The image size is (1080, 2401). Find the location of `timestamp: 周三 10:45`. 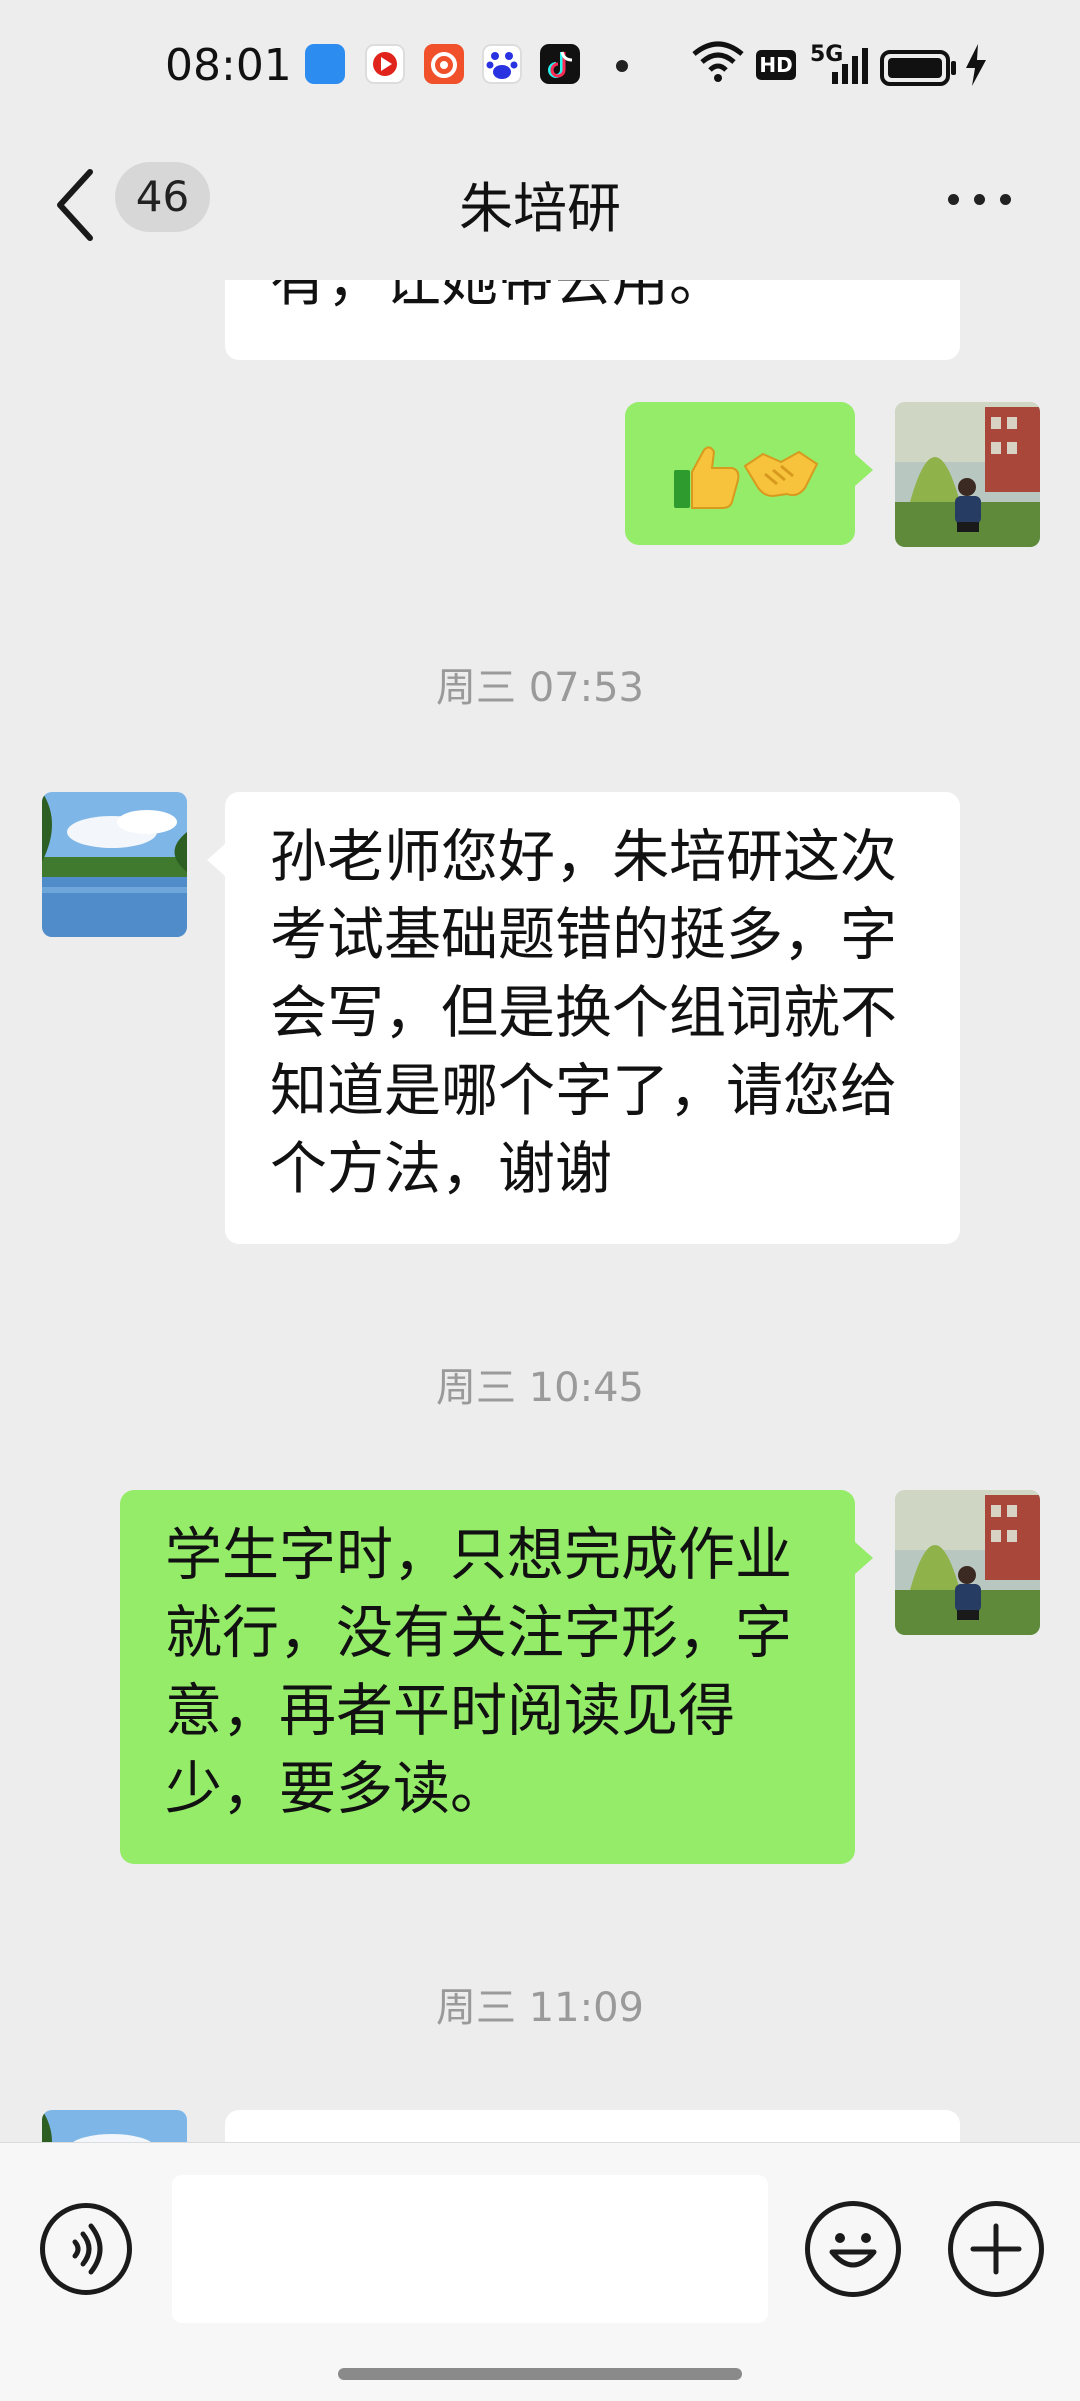

timestamp: 周三 10:45 is located at coordinates (540, 1388).